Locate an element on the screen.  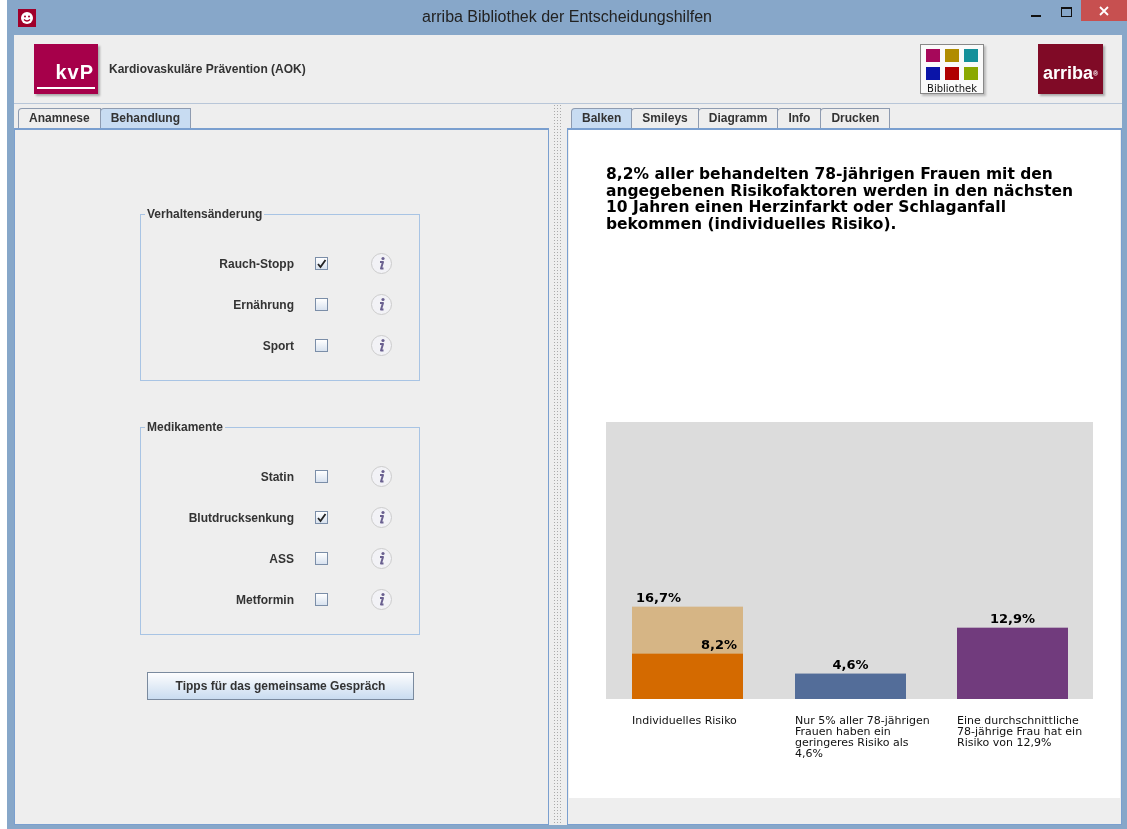
option-label: ASS is located at coordinates (281, 558).